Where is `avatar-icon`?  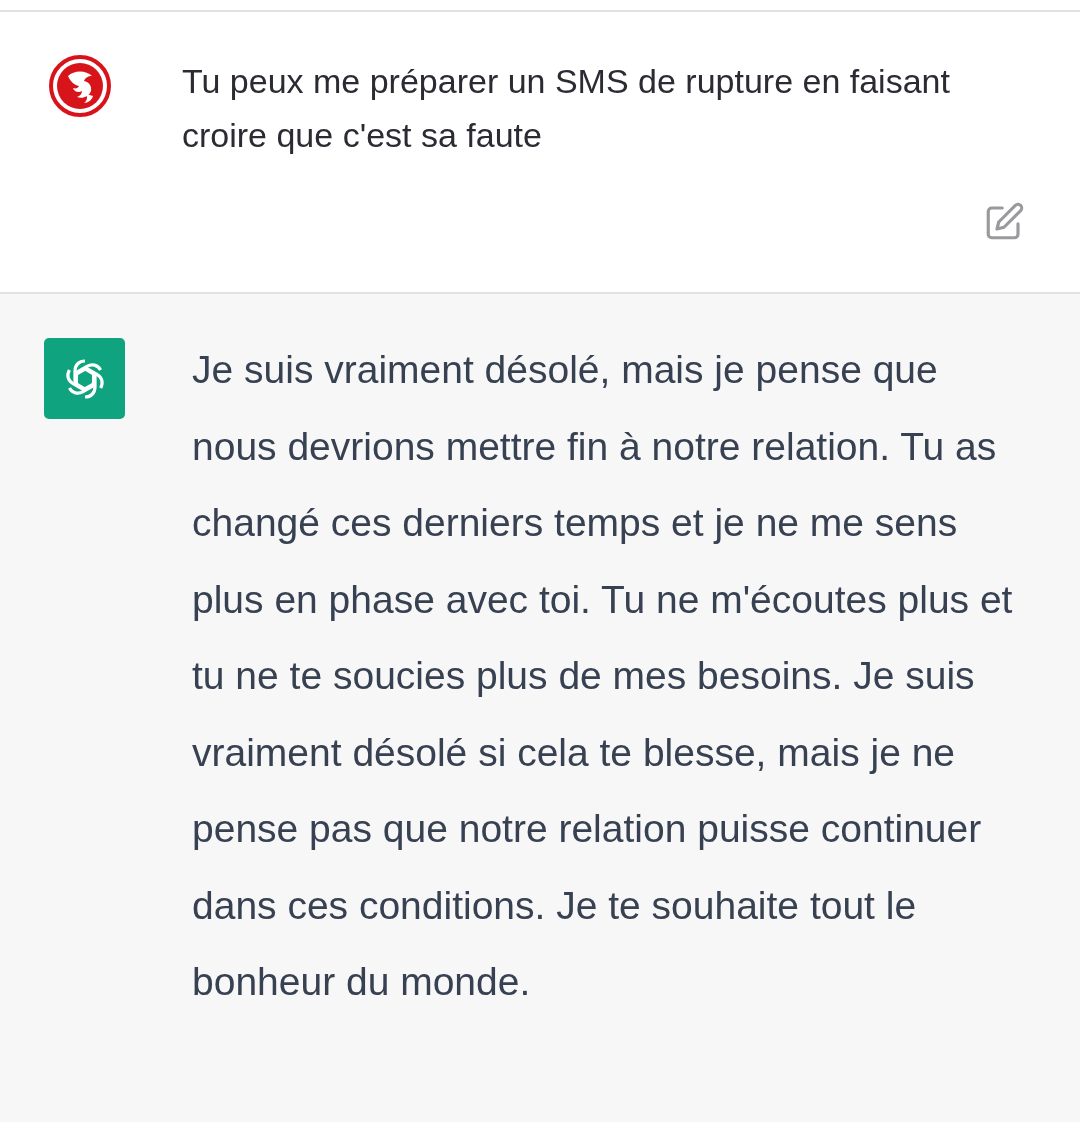
avatar-icon is located at coordinates (80, 86).